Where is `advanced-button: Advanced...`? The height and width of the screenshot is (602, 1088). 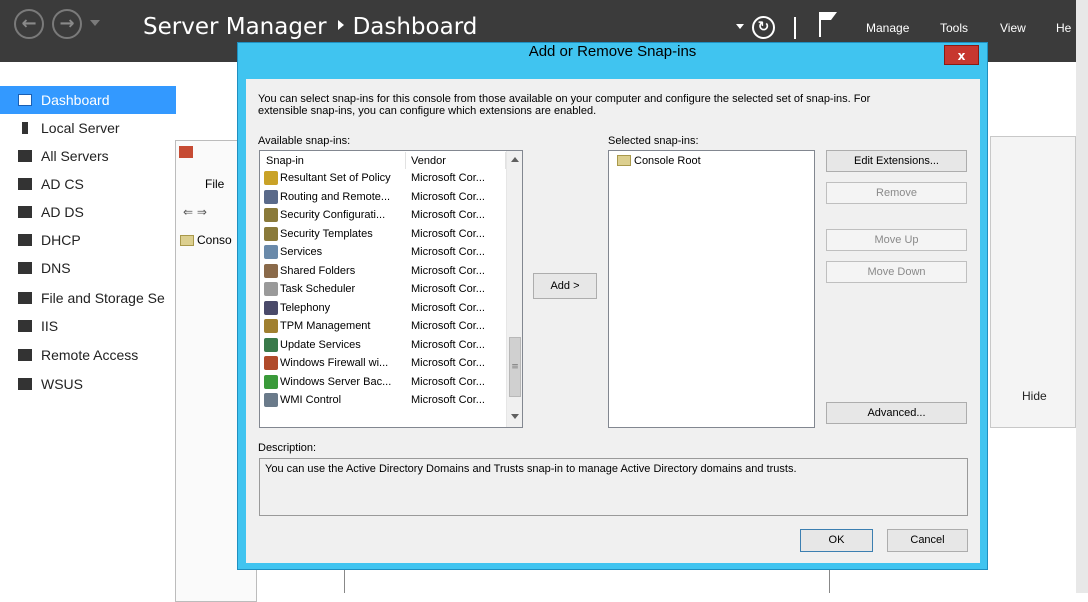 advanced-button: Advanced... is located at coordinates (896, 413).